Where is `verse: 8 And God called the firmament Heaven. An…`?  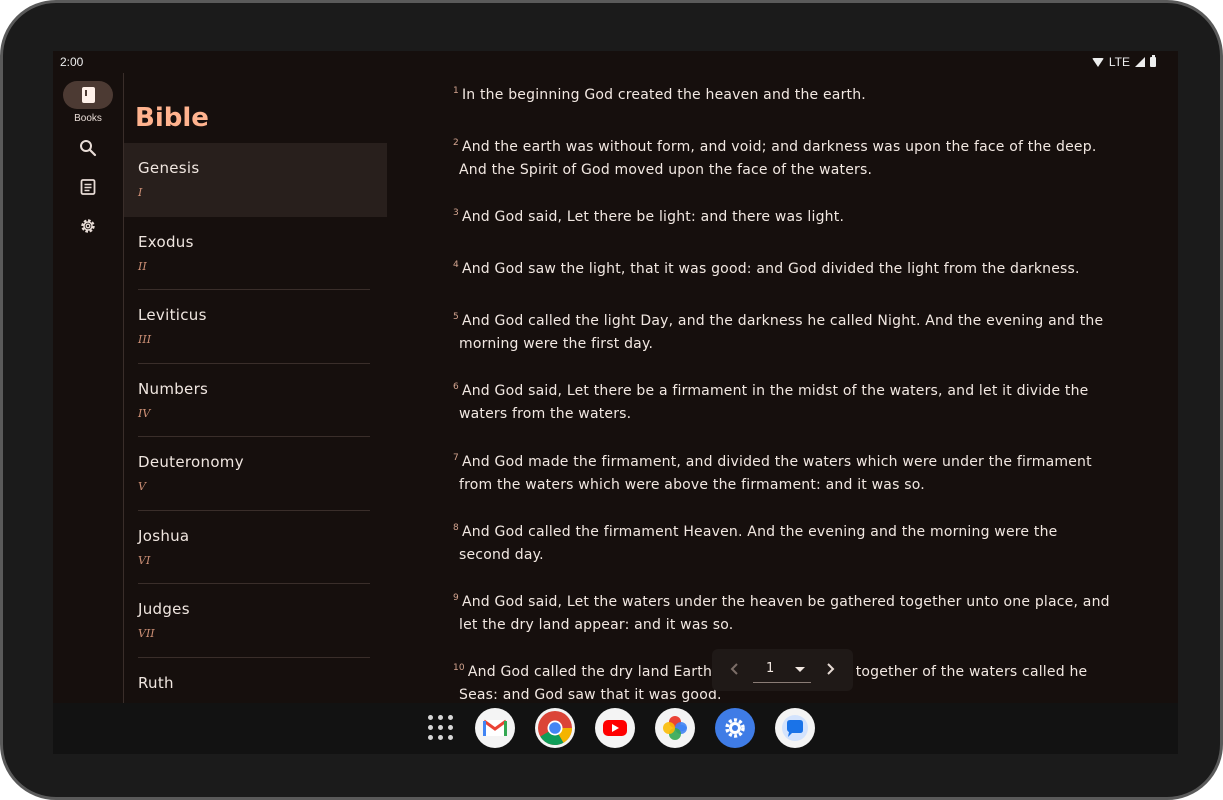 verse: 8 And God called the firmament Heaven. An… is located at coordinates (783, 544).